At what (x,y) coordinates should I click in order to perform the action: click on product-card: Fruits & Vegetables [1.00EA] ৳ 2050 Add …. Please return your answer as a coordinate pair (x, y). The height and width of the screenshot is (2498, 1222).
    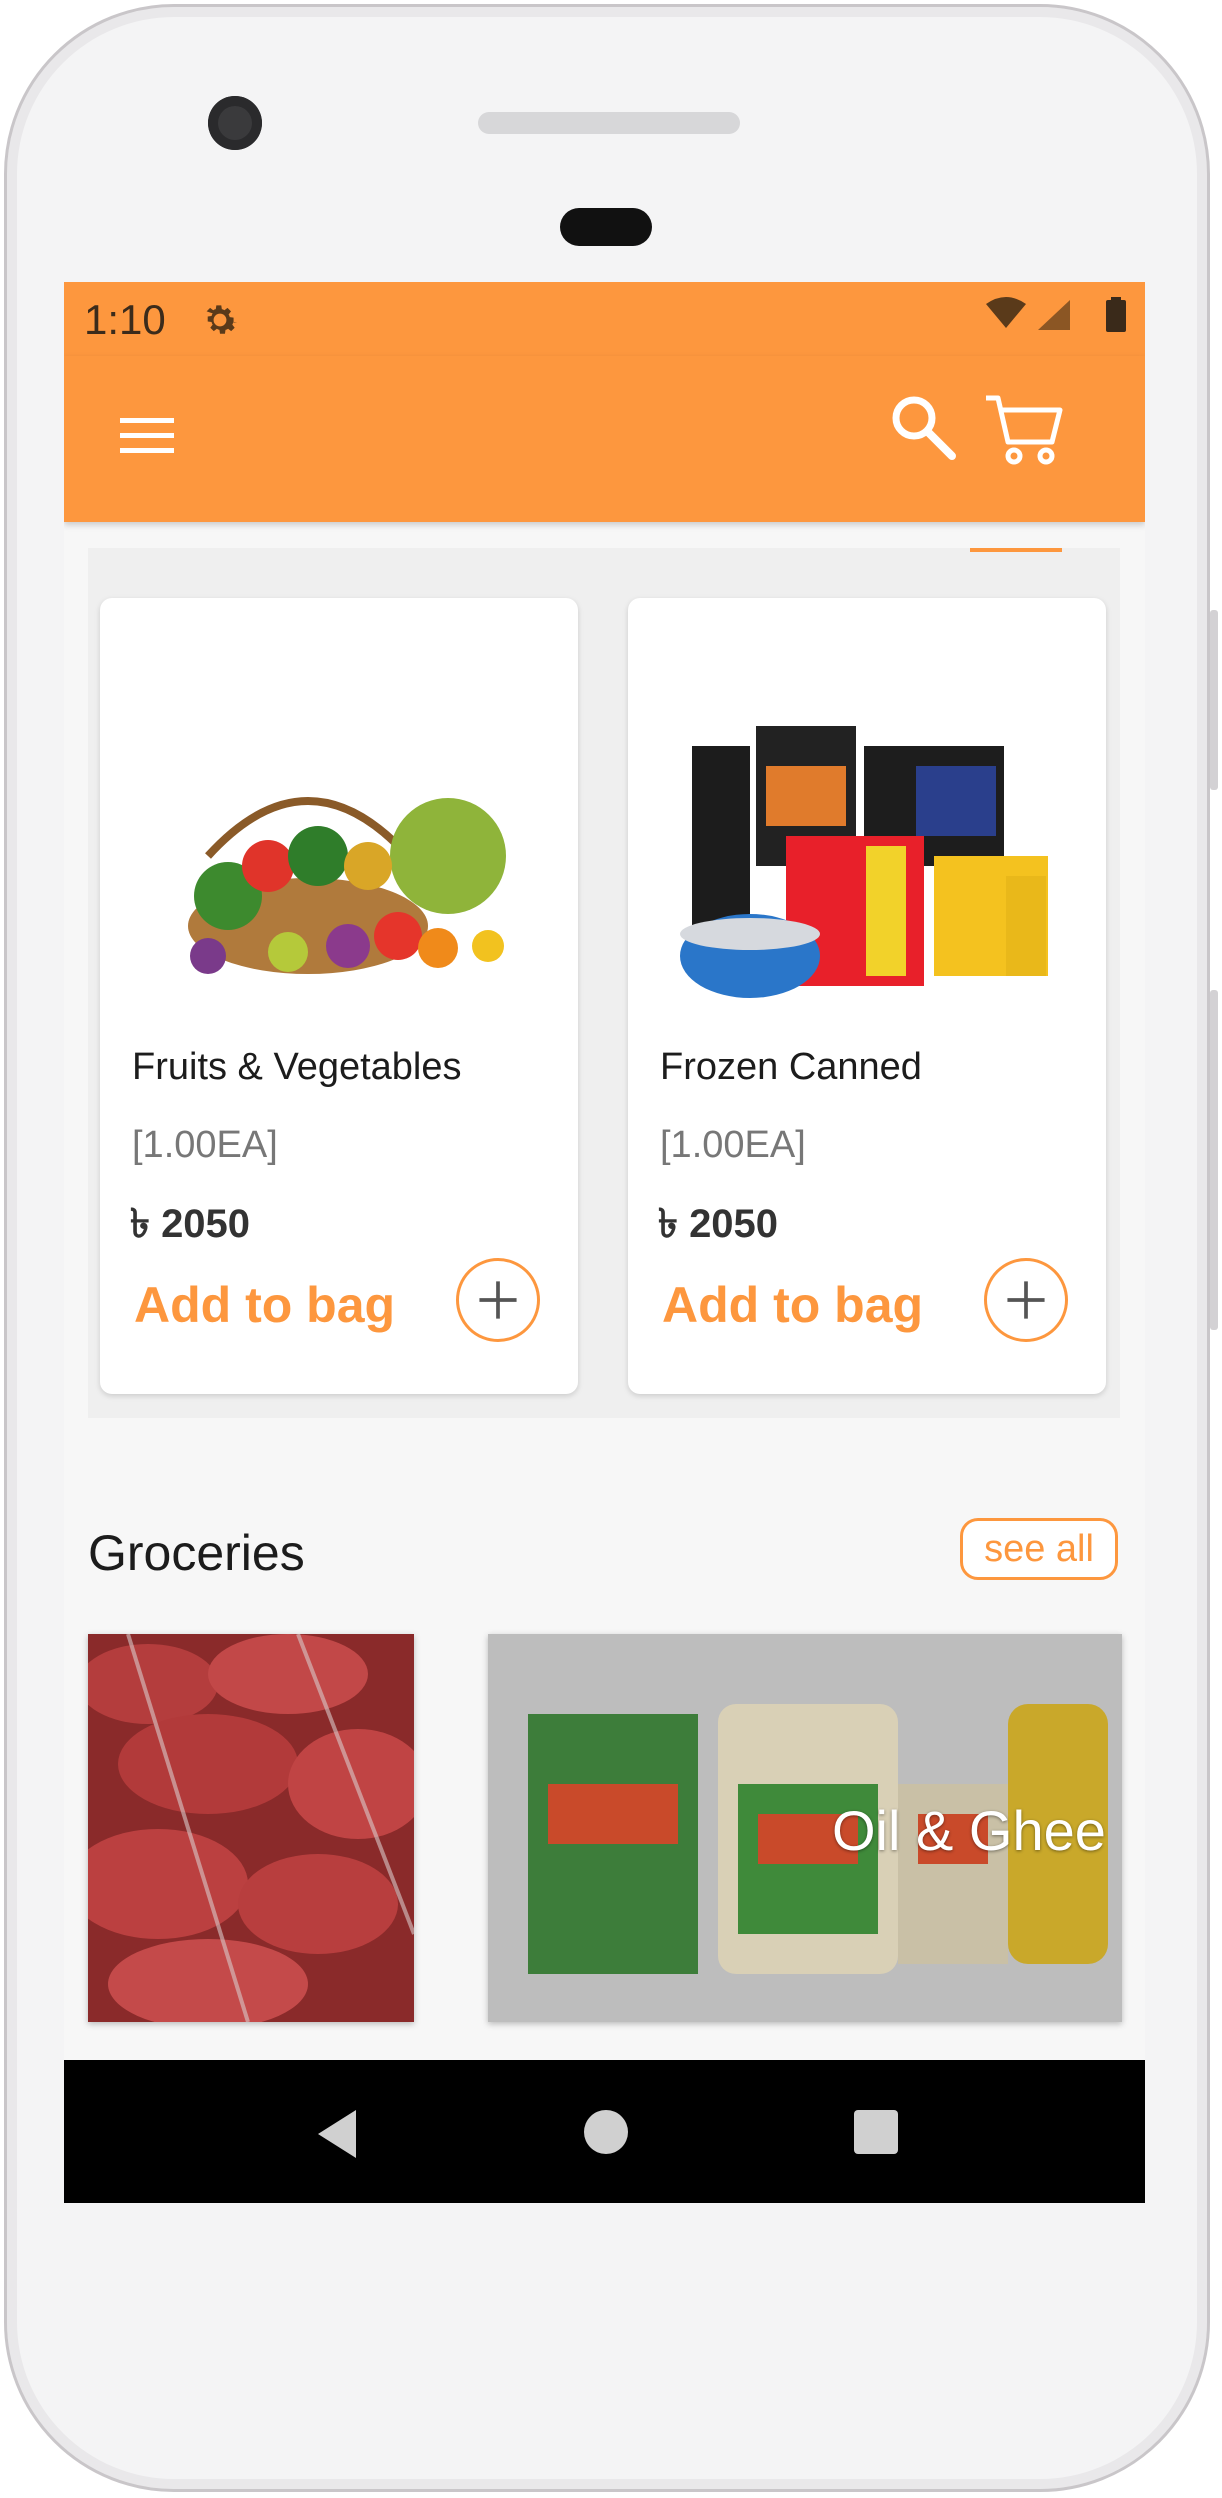
    Looking at the image, I should click on (339, 996).